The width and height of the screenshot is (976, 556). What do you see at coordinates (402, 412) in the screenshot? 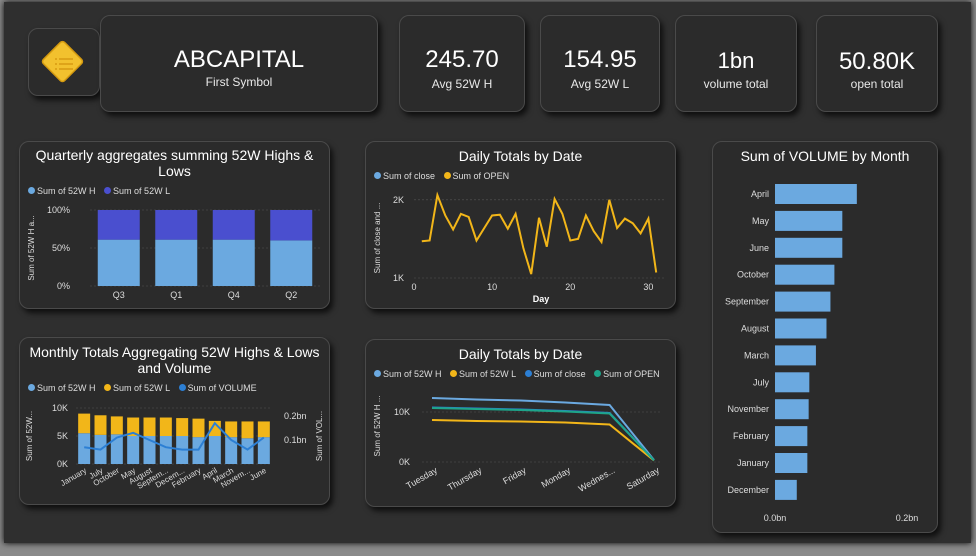
I see `y-tick-label: 10K` at bounding box center [402, 412].